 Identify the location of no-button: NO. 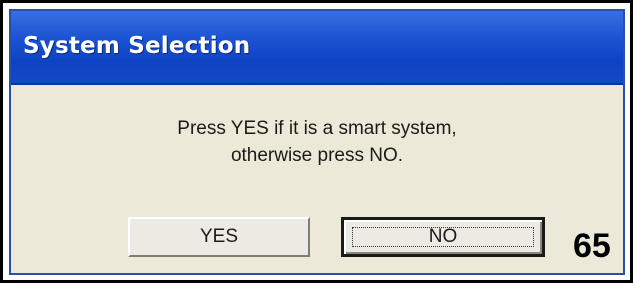
(443, 237).